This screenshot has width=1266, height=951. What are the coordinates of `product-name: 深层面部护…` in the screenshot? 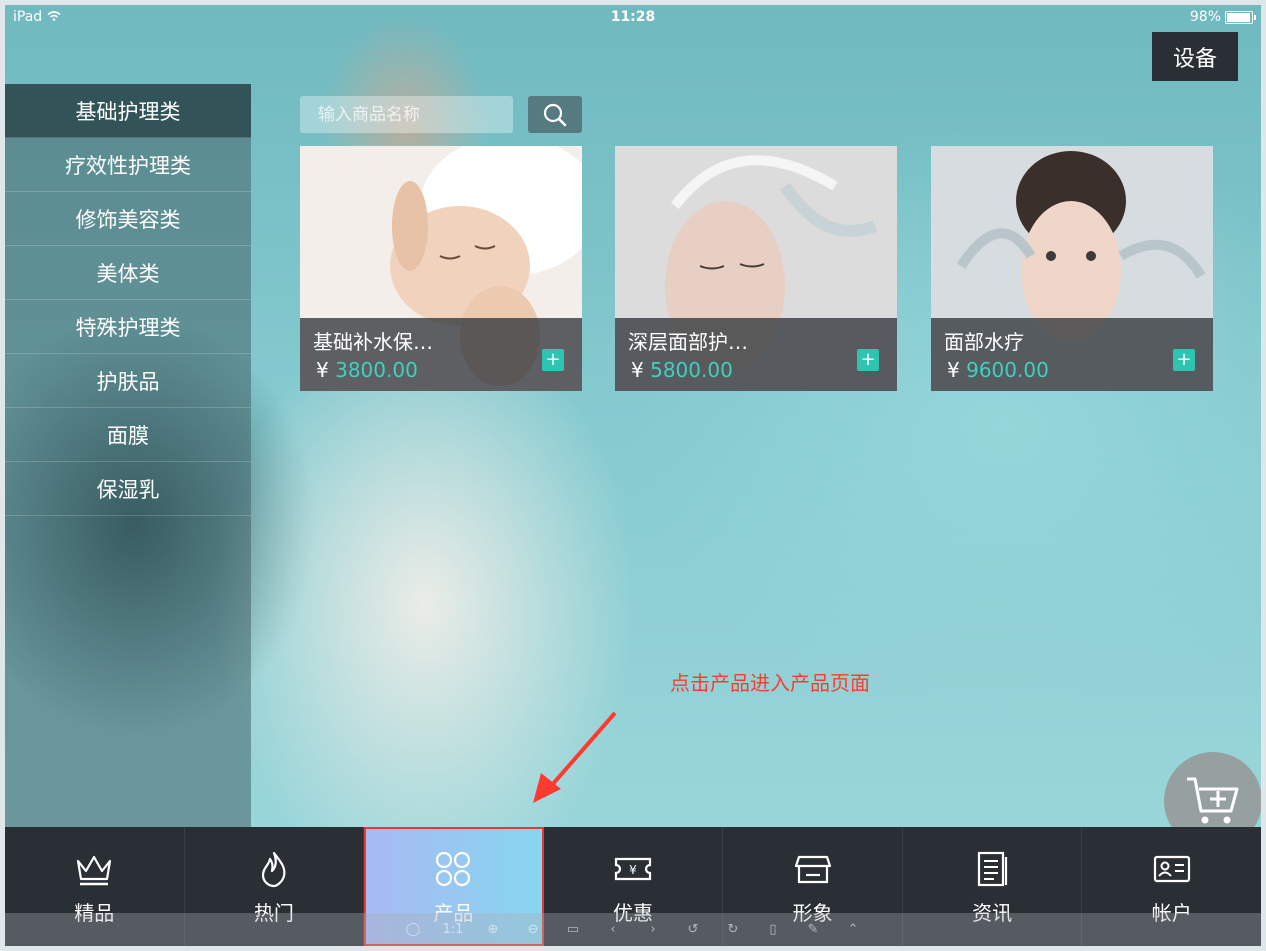 It's located at (688, 342).